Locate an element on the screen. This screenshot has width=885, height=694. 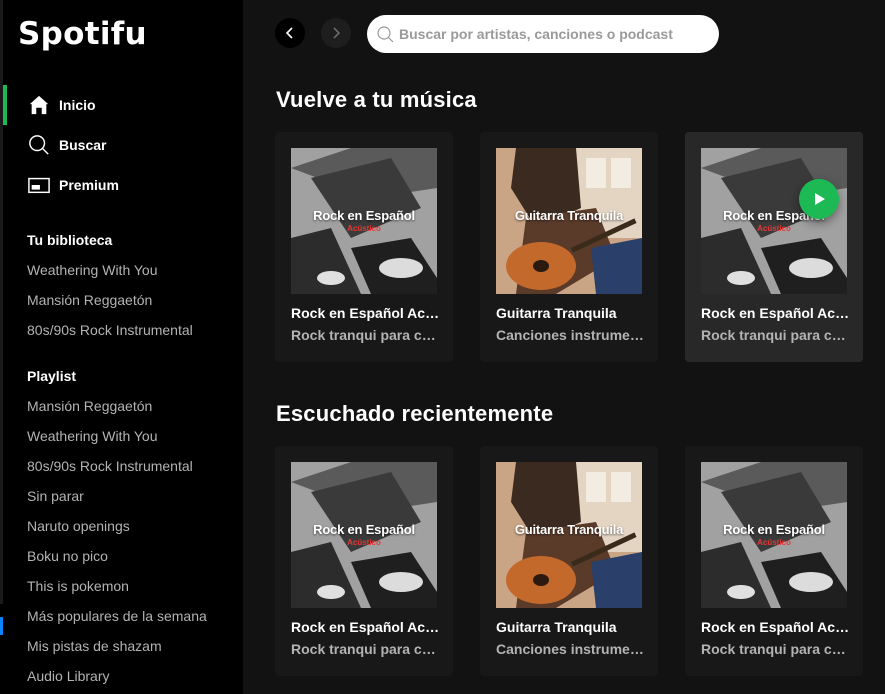
back-button is located at coordinates (290, 33).